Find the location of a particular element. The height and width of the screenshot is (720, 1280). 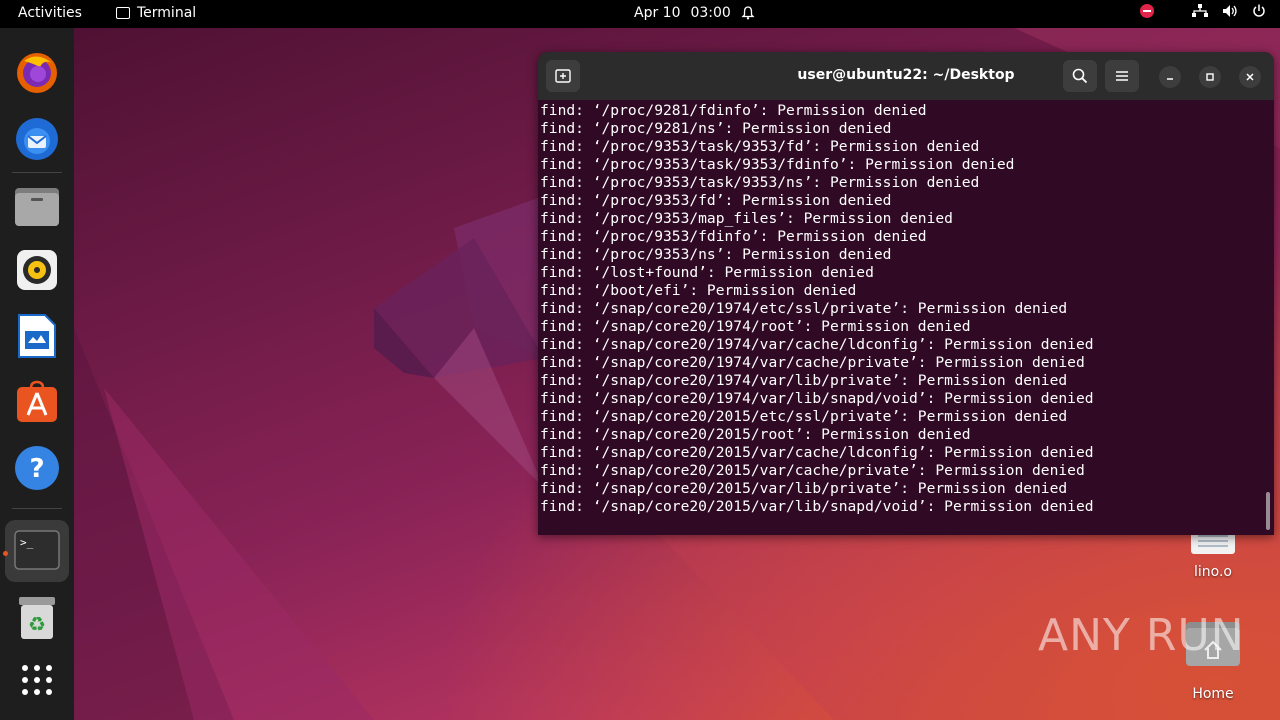

search-button is located at coordinates (1080, 76).